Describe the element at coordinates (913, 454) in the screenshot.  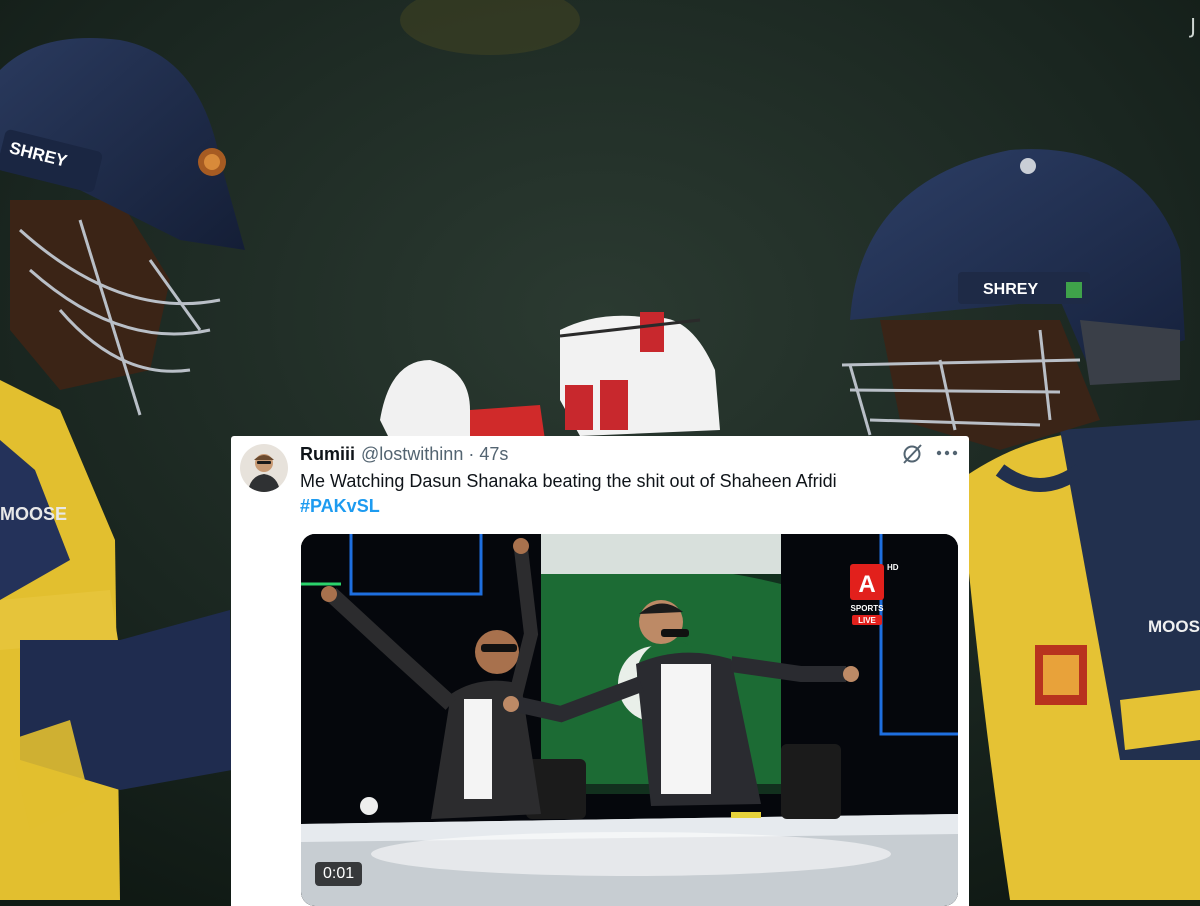
I see `grok-icon` at that location.